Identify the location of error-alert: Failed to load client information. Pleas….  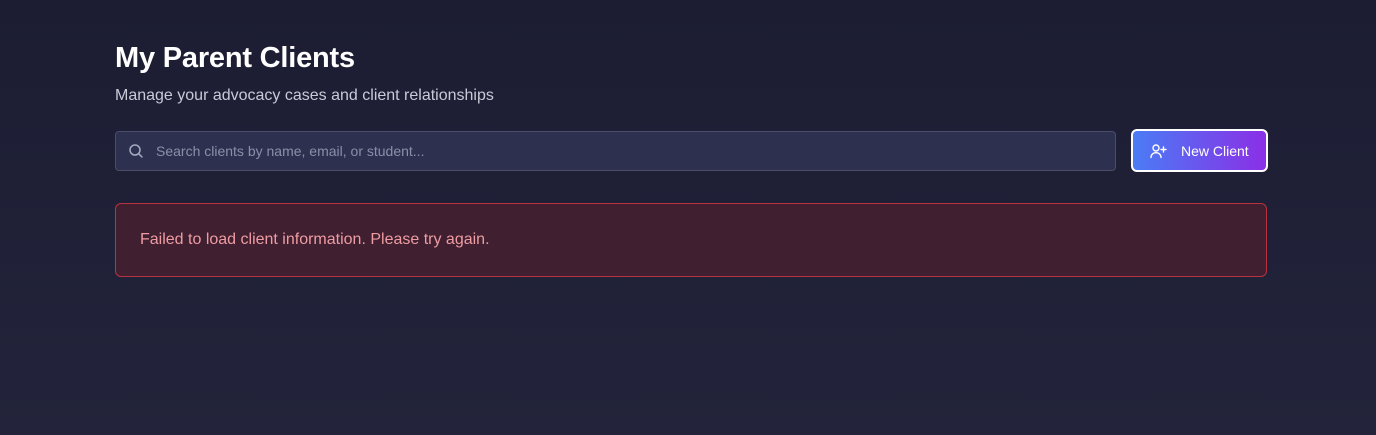
(691, 240).